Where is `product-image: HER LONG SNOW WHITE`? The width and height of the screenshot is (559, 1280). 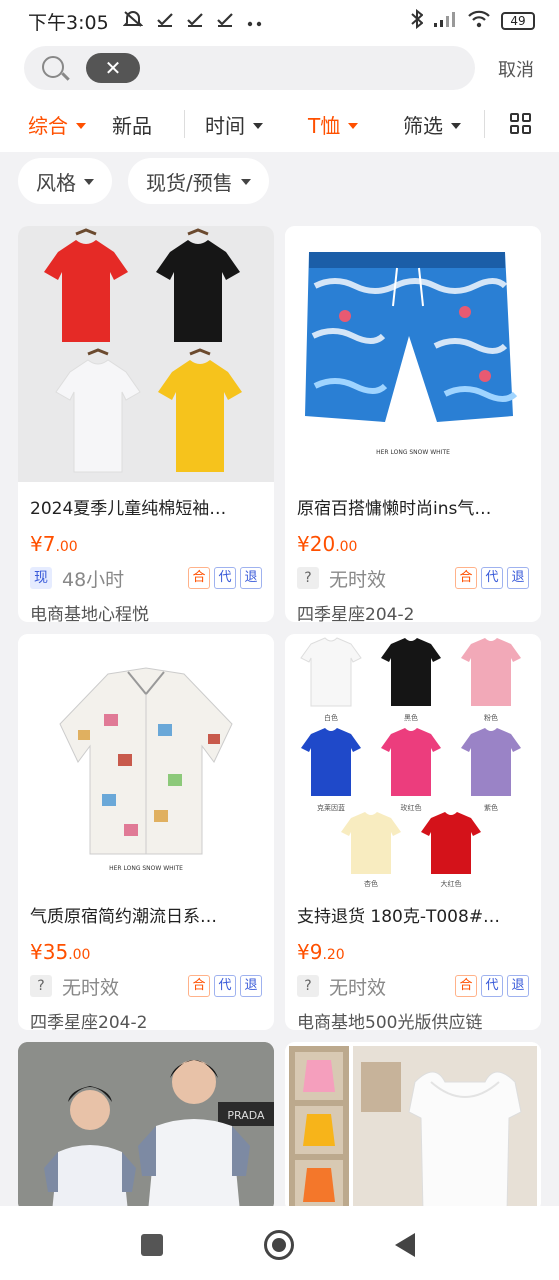
product-image: HER LONG SNOW WHITE is located at coordinates (413, 354).